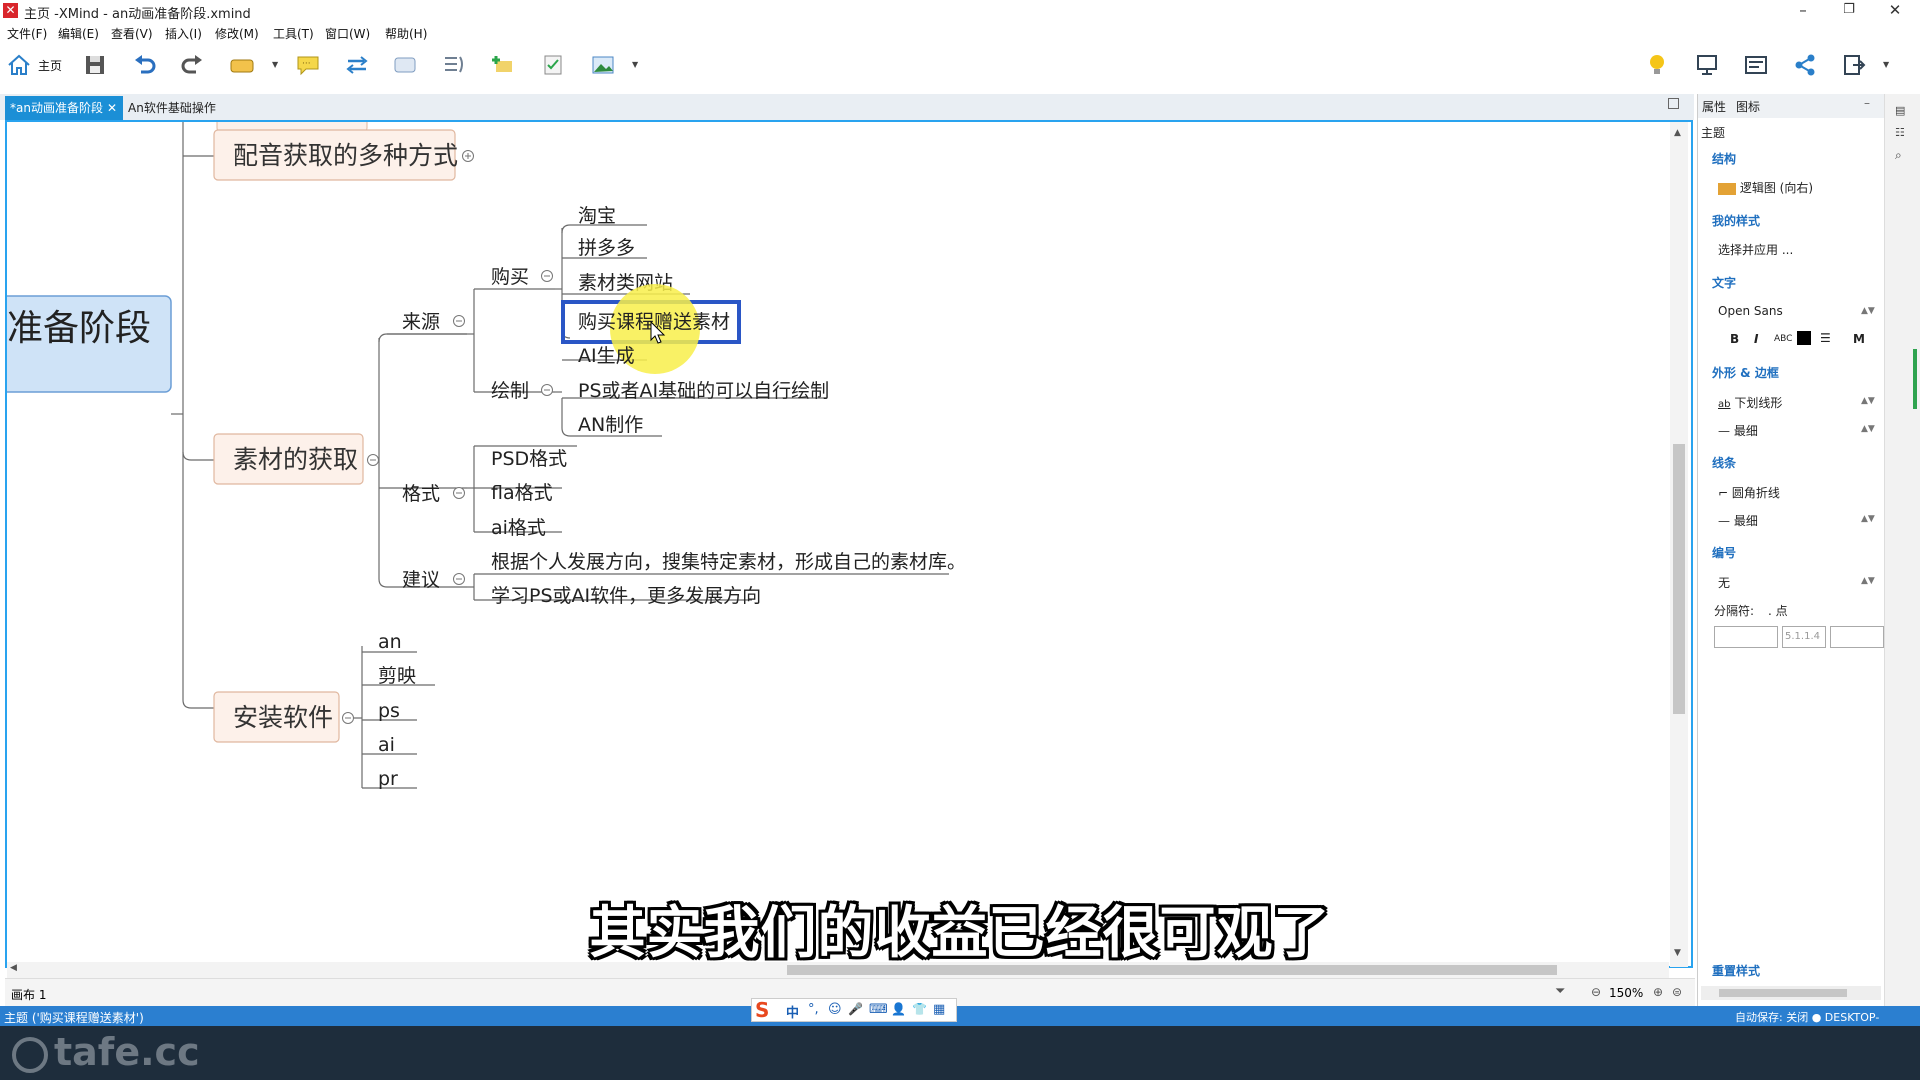  I want to click on idea-bulb-icon, so click(1657, 65).